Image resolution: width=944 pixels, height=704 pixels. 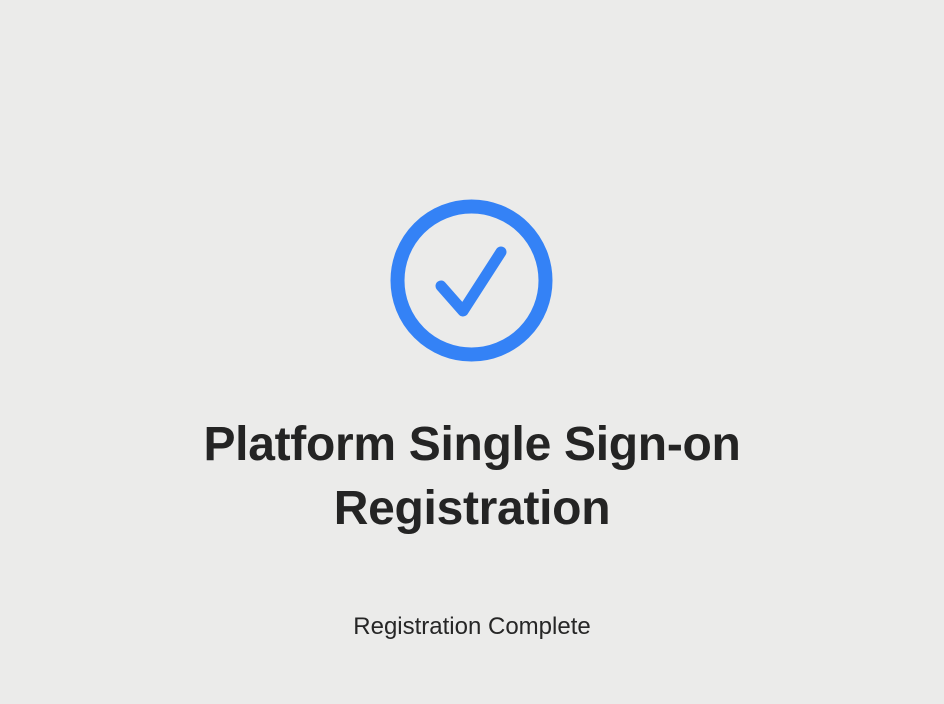 What do you see at coordinates (472, 508) in the screenshot?
I see `page-title-line-2: Registration` at bounding box center [472, 508].